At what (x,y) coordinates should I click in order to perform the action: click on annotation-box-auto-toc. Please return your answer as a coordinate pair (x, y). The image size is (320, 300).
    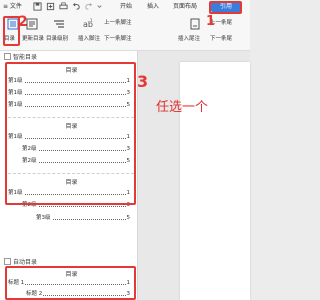
    Looking at the image, I should click on (70, 283).